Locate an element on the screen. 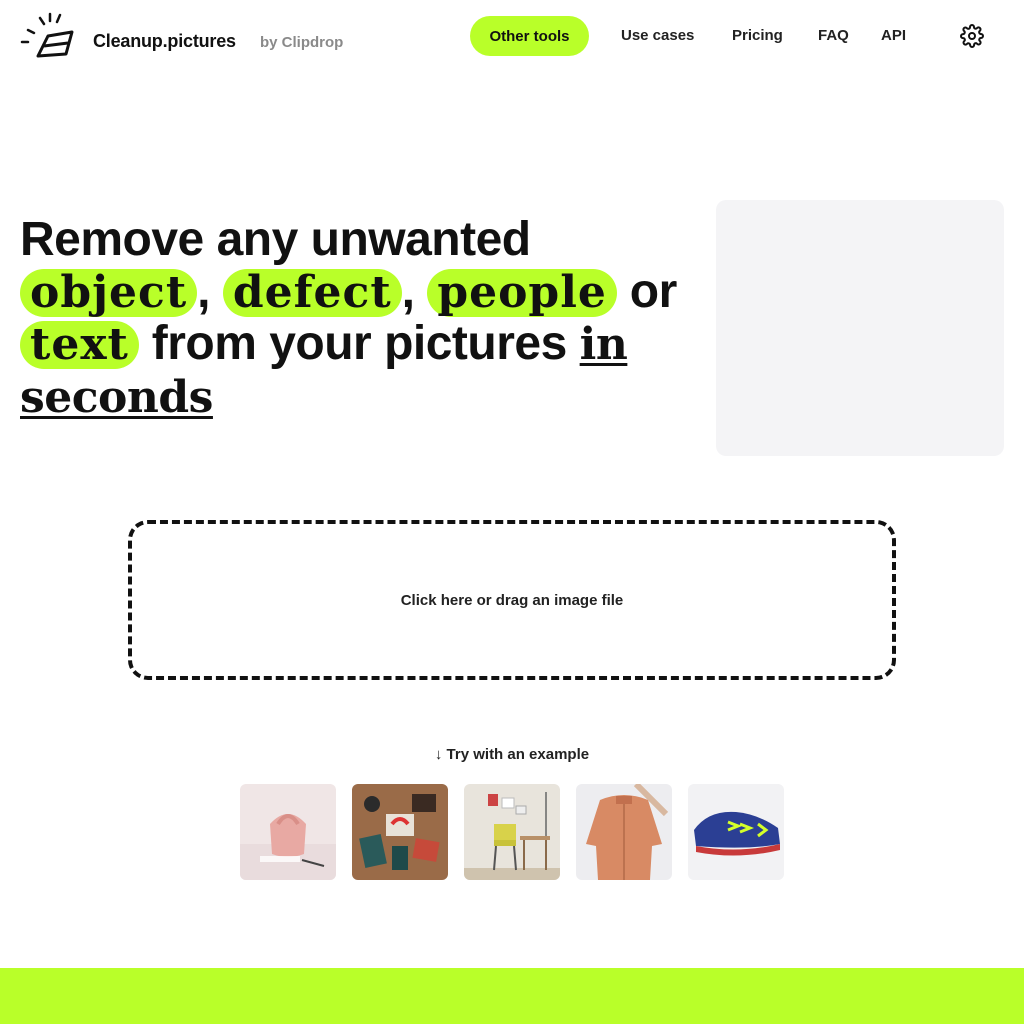 This screenshot has width=1024, height=1024. example-thumb-pink-bag is located at coordinates (288, 832).